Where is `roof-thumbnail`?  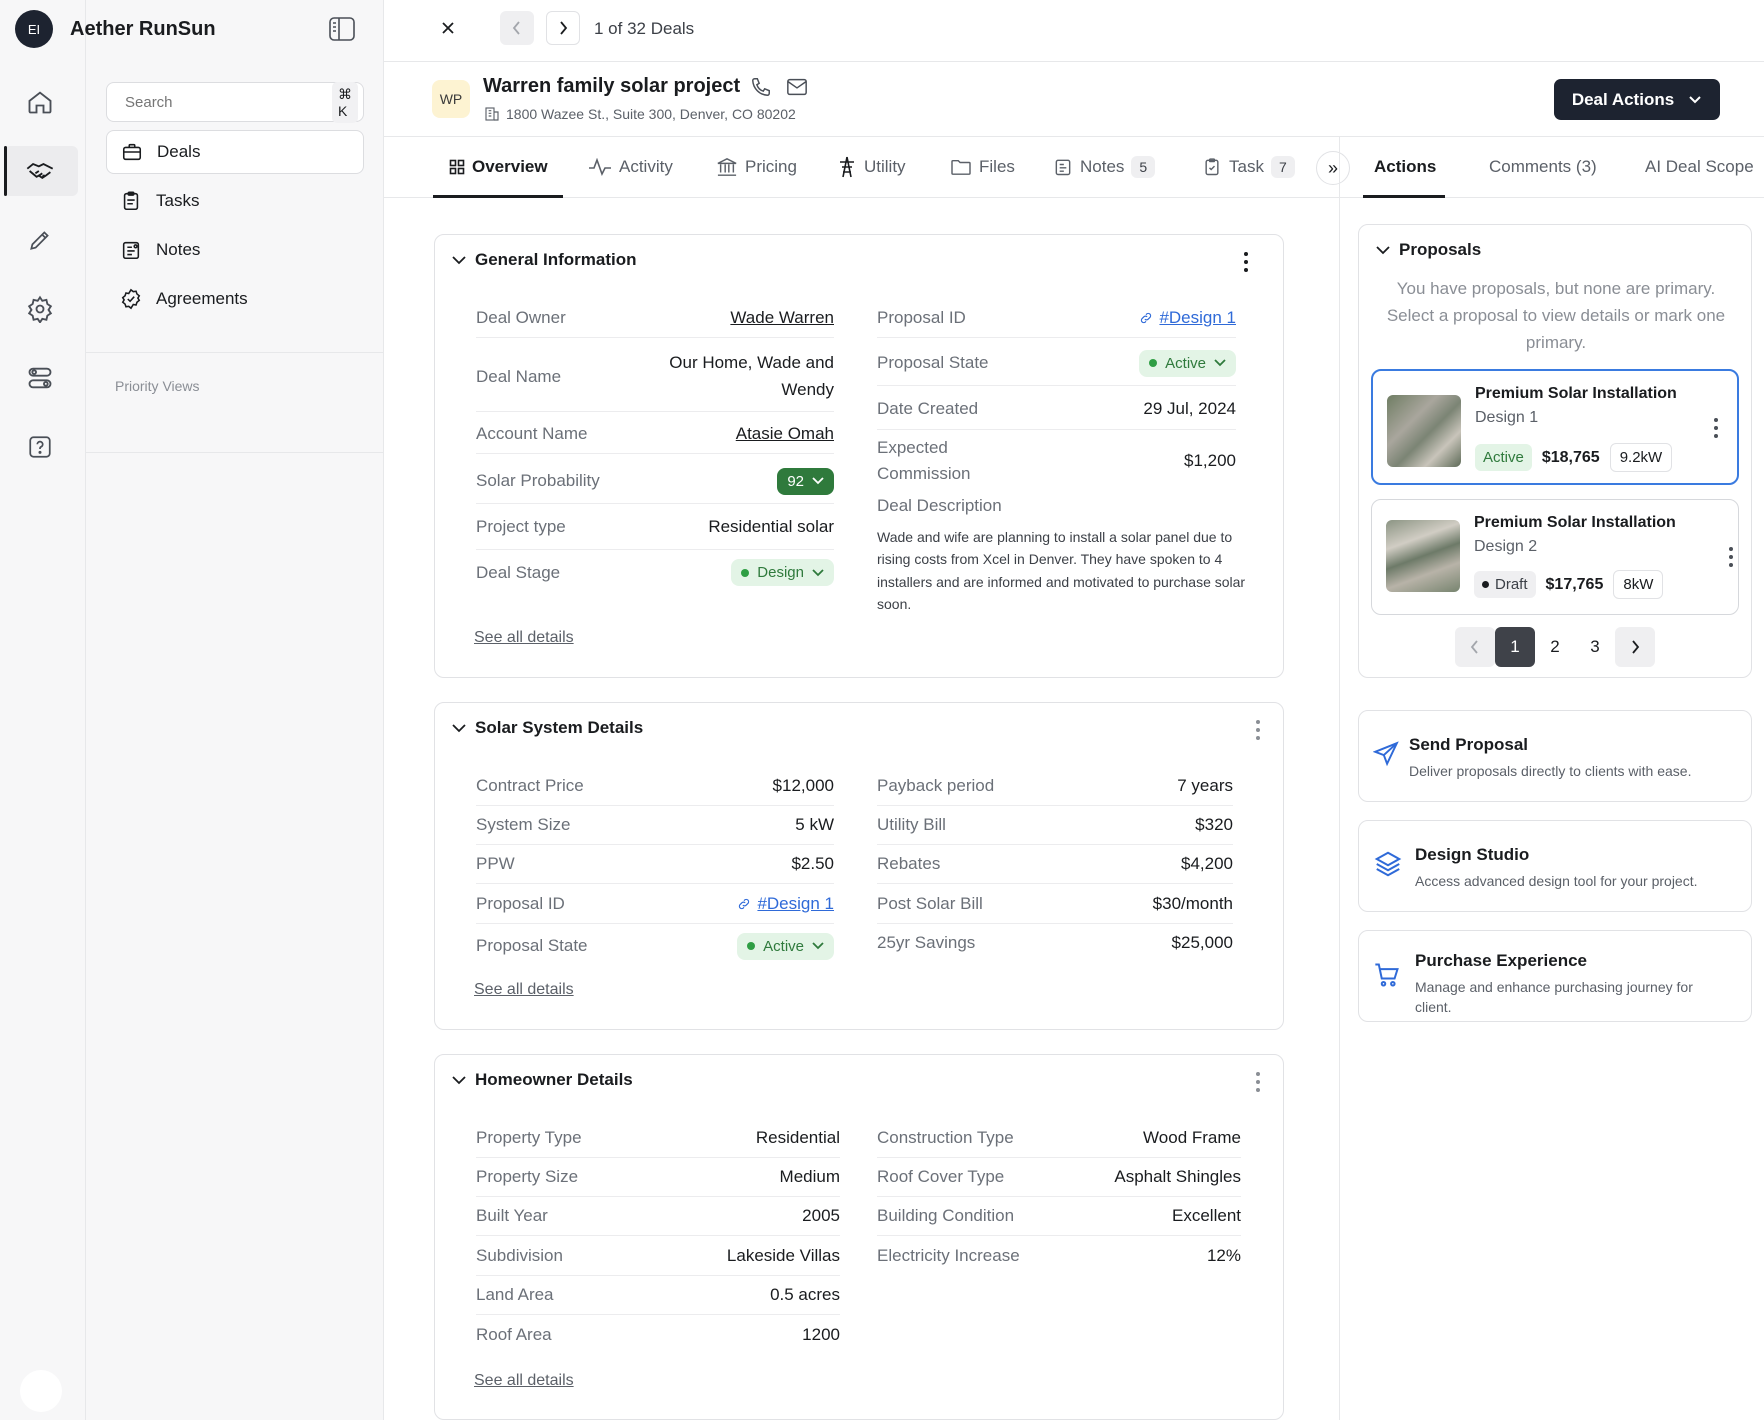 roof-thumbnail is located at coordinates (1424, 431).